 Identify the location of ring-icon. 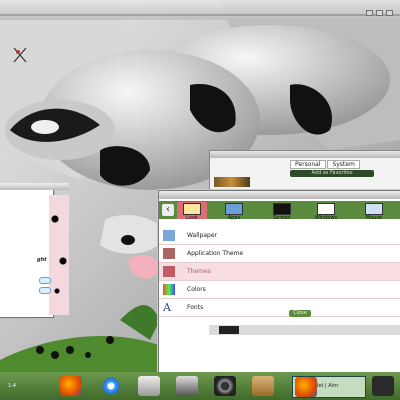
(111, 386).